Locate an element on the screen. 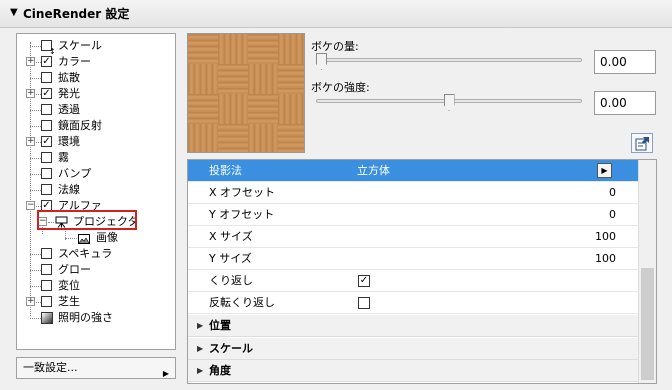 This screenshot has height=390, width=672. prop-name: Y オフセット is located at coordinates (242, 214).